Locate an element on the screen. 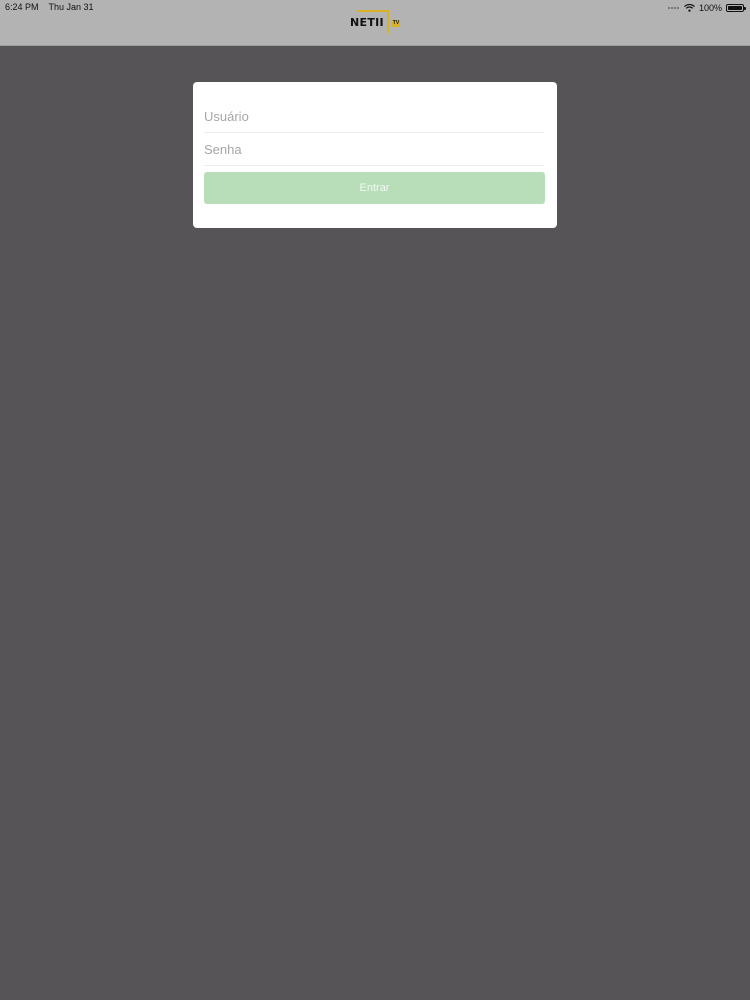  password-input is located at coordinates (374, 149).